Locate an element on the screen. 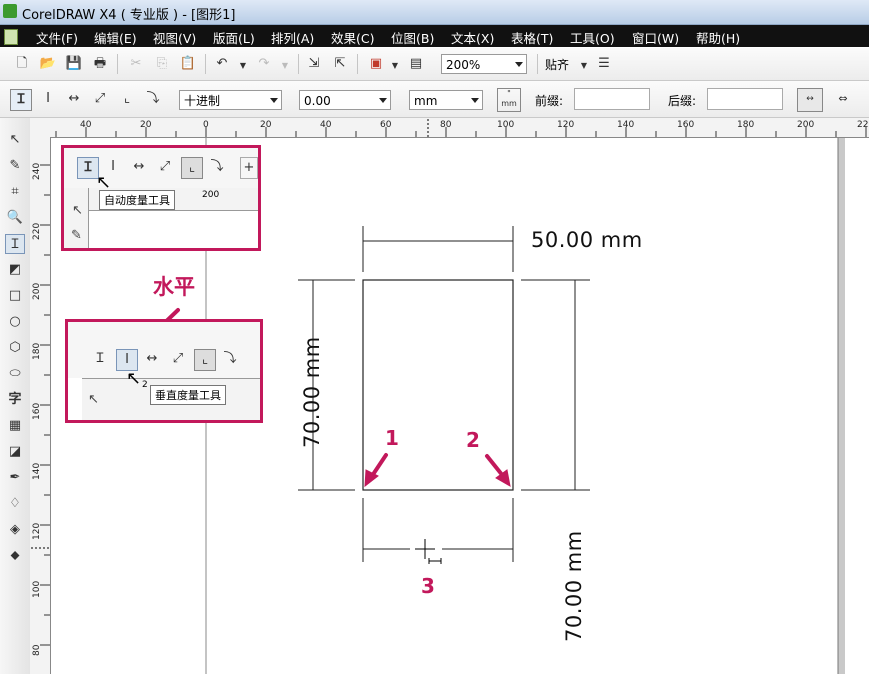 The image size is (869, 674). dimension-label-right: 70.00 mm is located at coordinates (574, 586).